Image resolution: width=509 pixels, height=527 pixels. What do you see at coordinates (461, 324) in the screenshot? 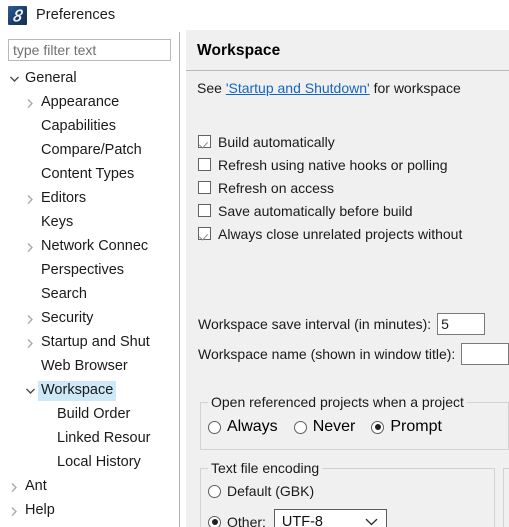
I see `save-interval-input` at bounding box center [461, 324].